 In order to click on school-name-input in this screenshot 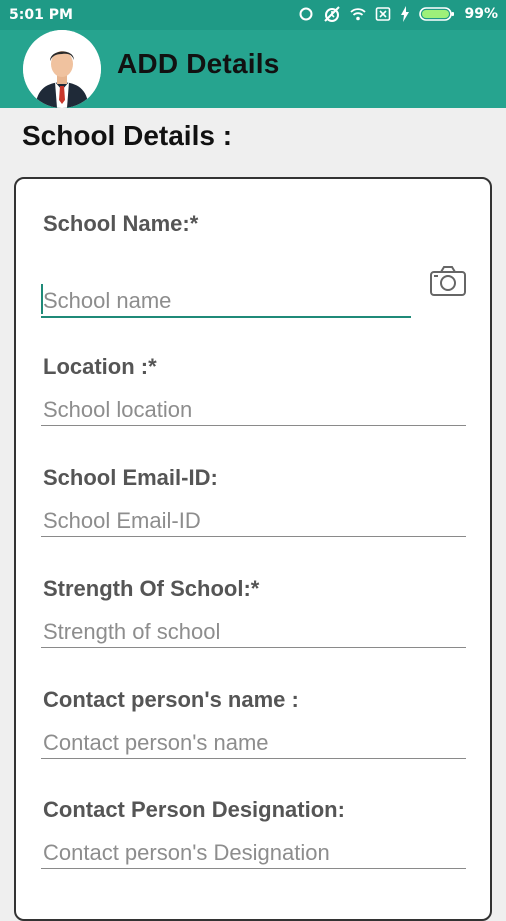, I will do `click(224, 301)`.